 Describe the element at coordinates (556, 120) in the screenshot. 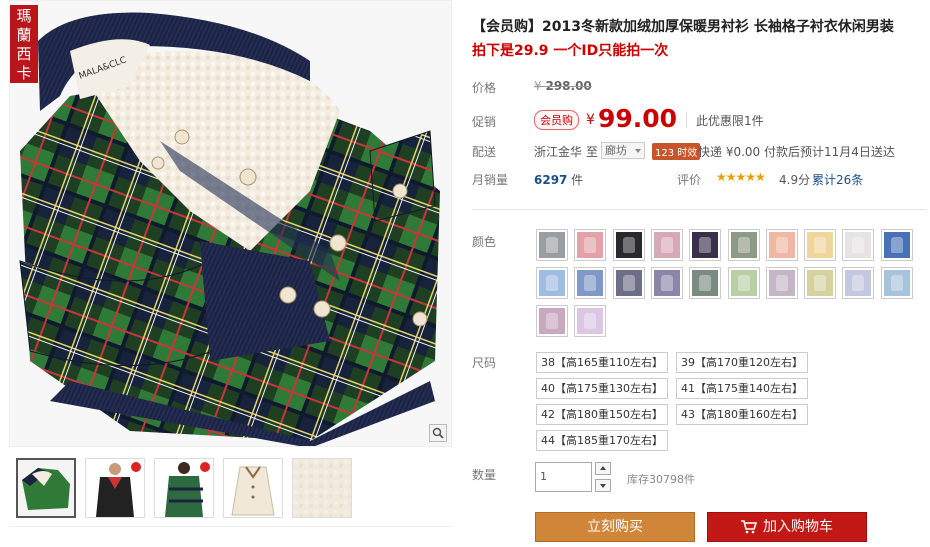

I see `member-promo-tag: 会员购` at that location.